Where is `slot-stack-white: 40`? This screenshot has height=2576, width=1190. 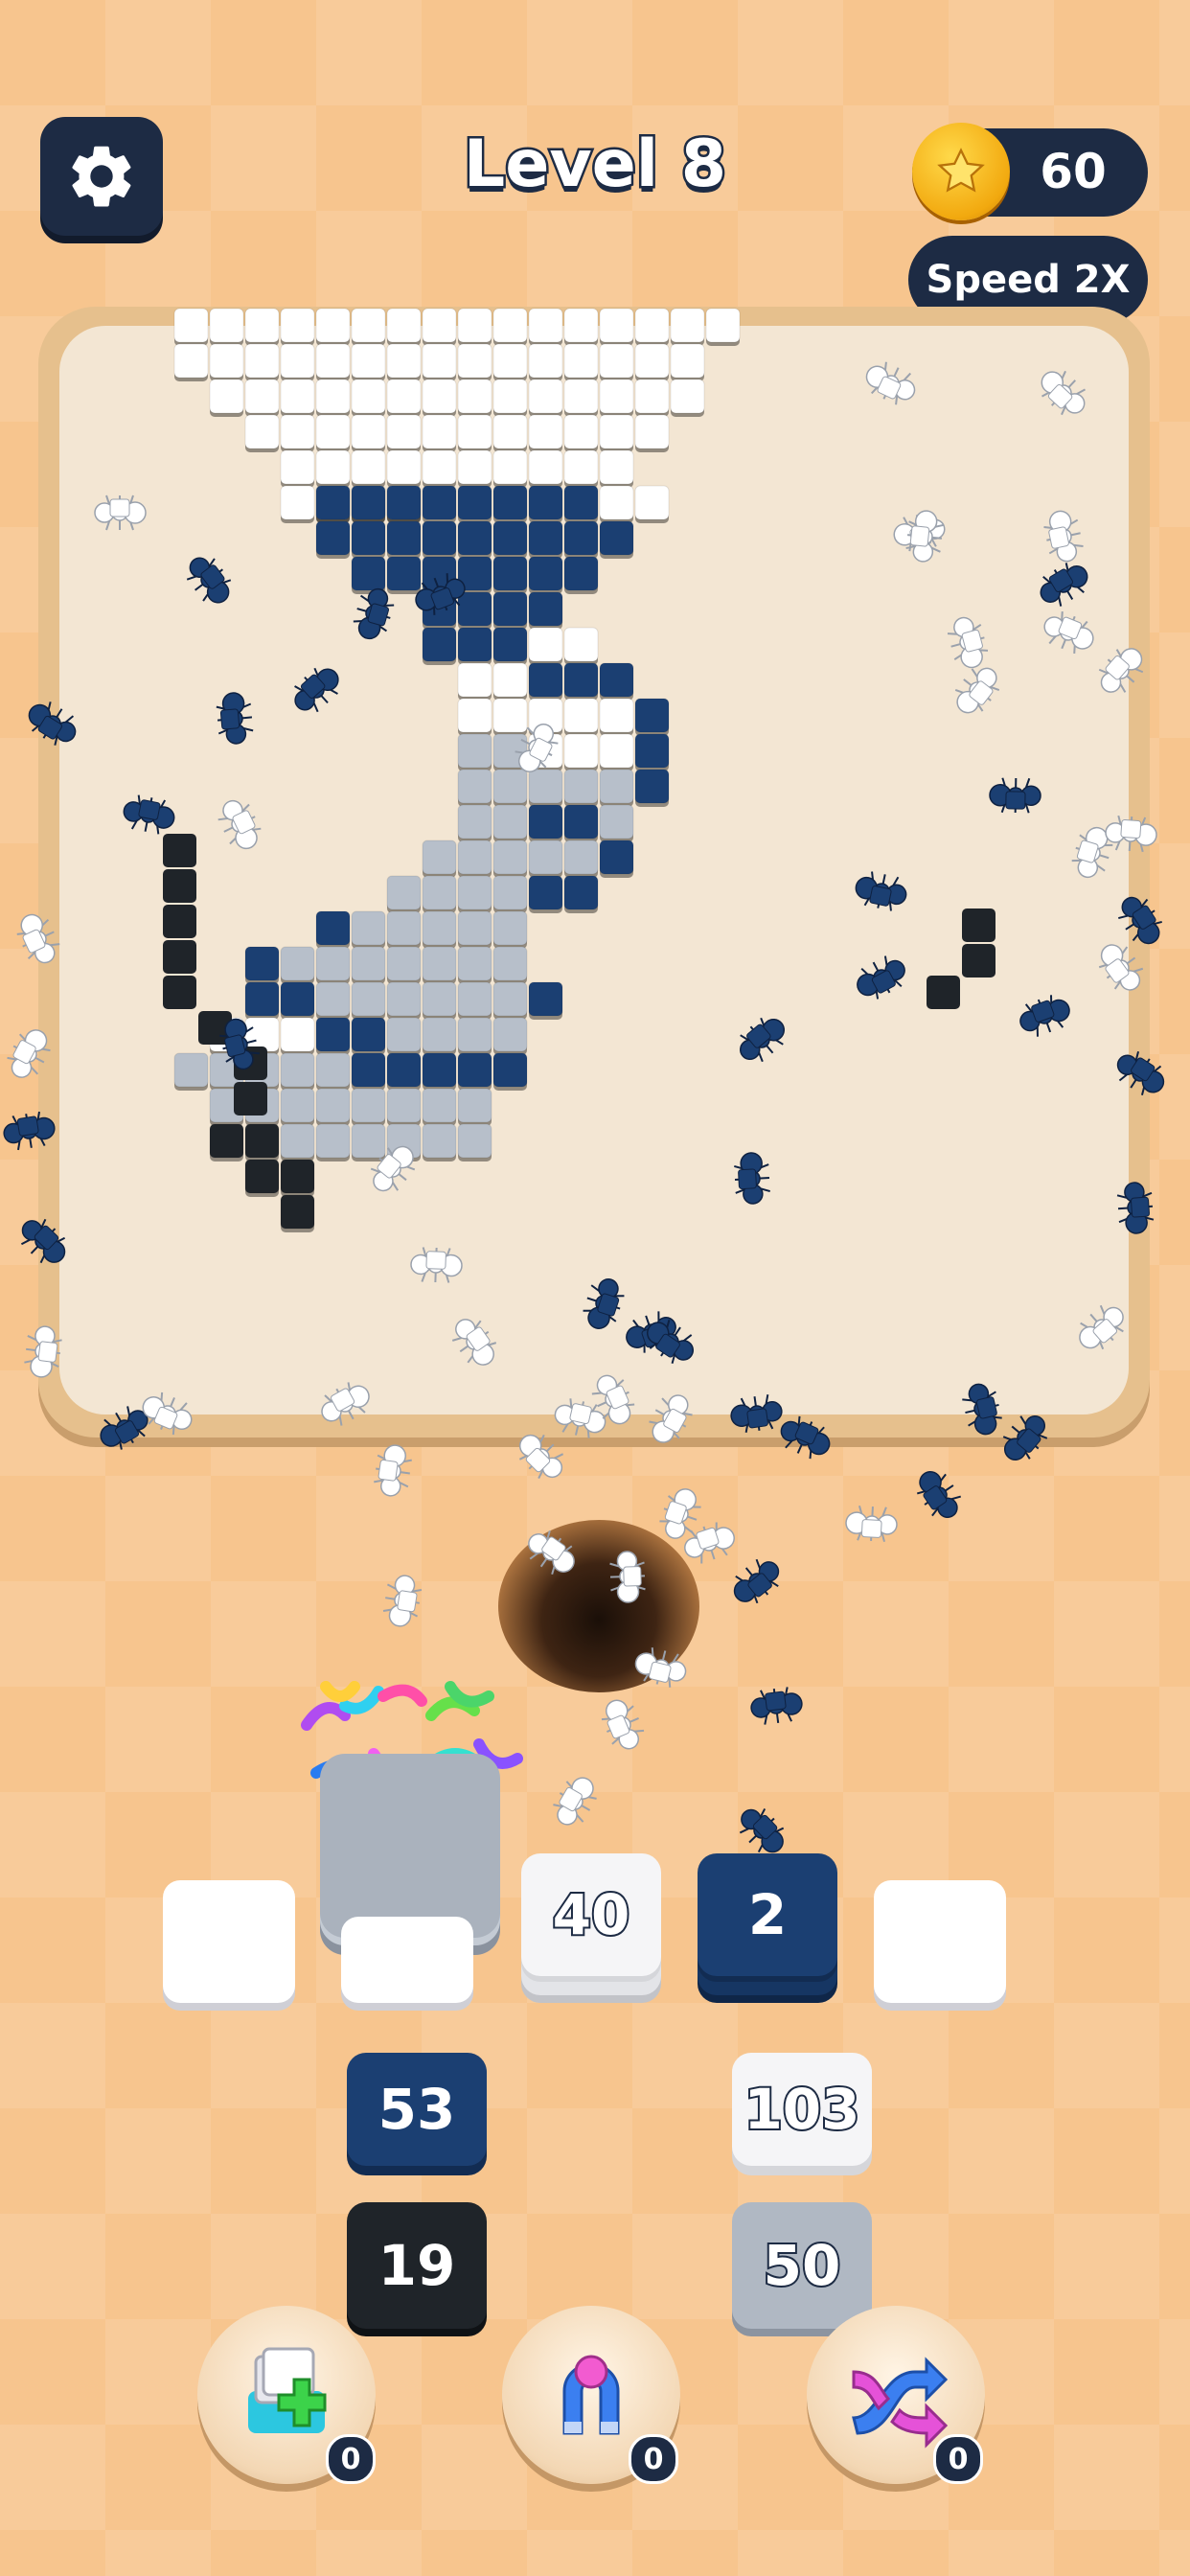 slot-stack-white: 40 is located at coordinates (591, 1930).